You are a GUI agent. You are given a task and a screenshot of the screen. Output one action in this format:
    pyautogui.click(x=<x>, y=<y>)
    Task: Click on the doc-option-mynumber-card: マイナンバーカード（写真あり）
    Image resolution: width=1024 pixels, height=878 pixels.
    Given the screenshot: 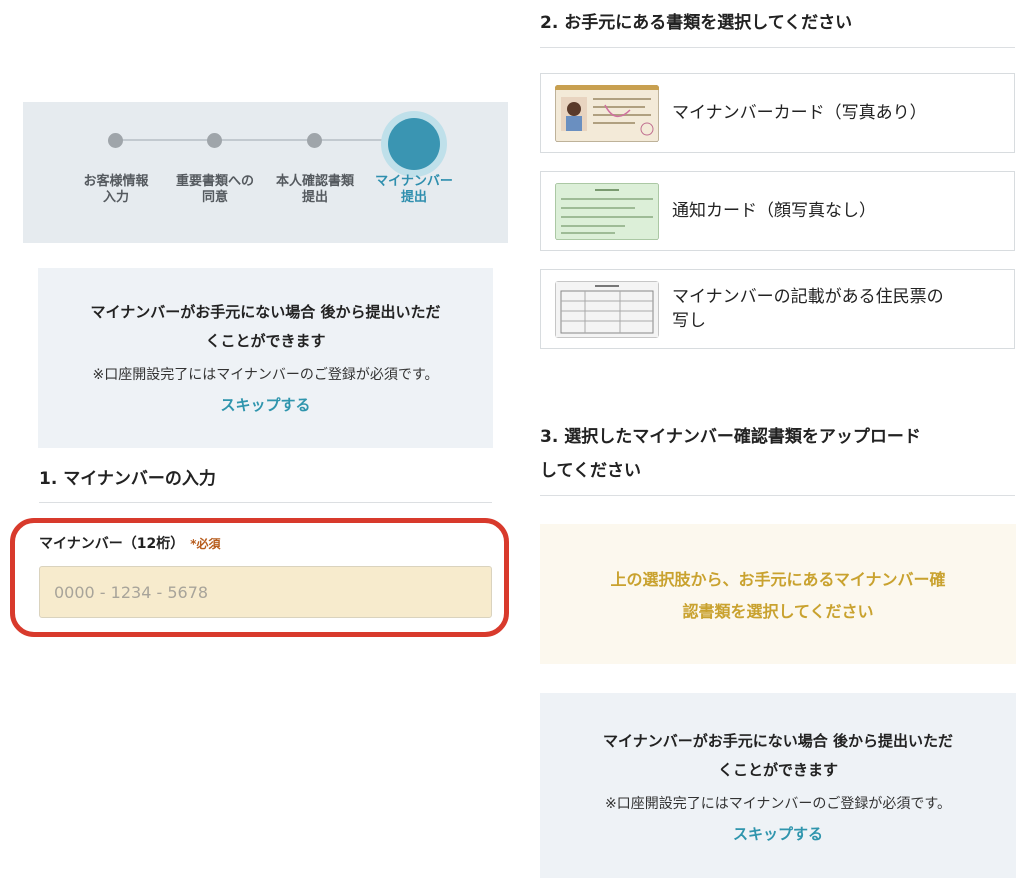 What is the action you would take?
    pyautogui.click(x=777, y=113)
    